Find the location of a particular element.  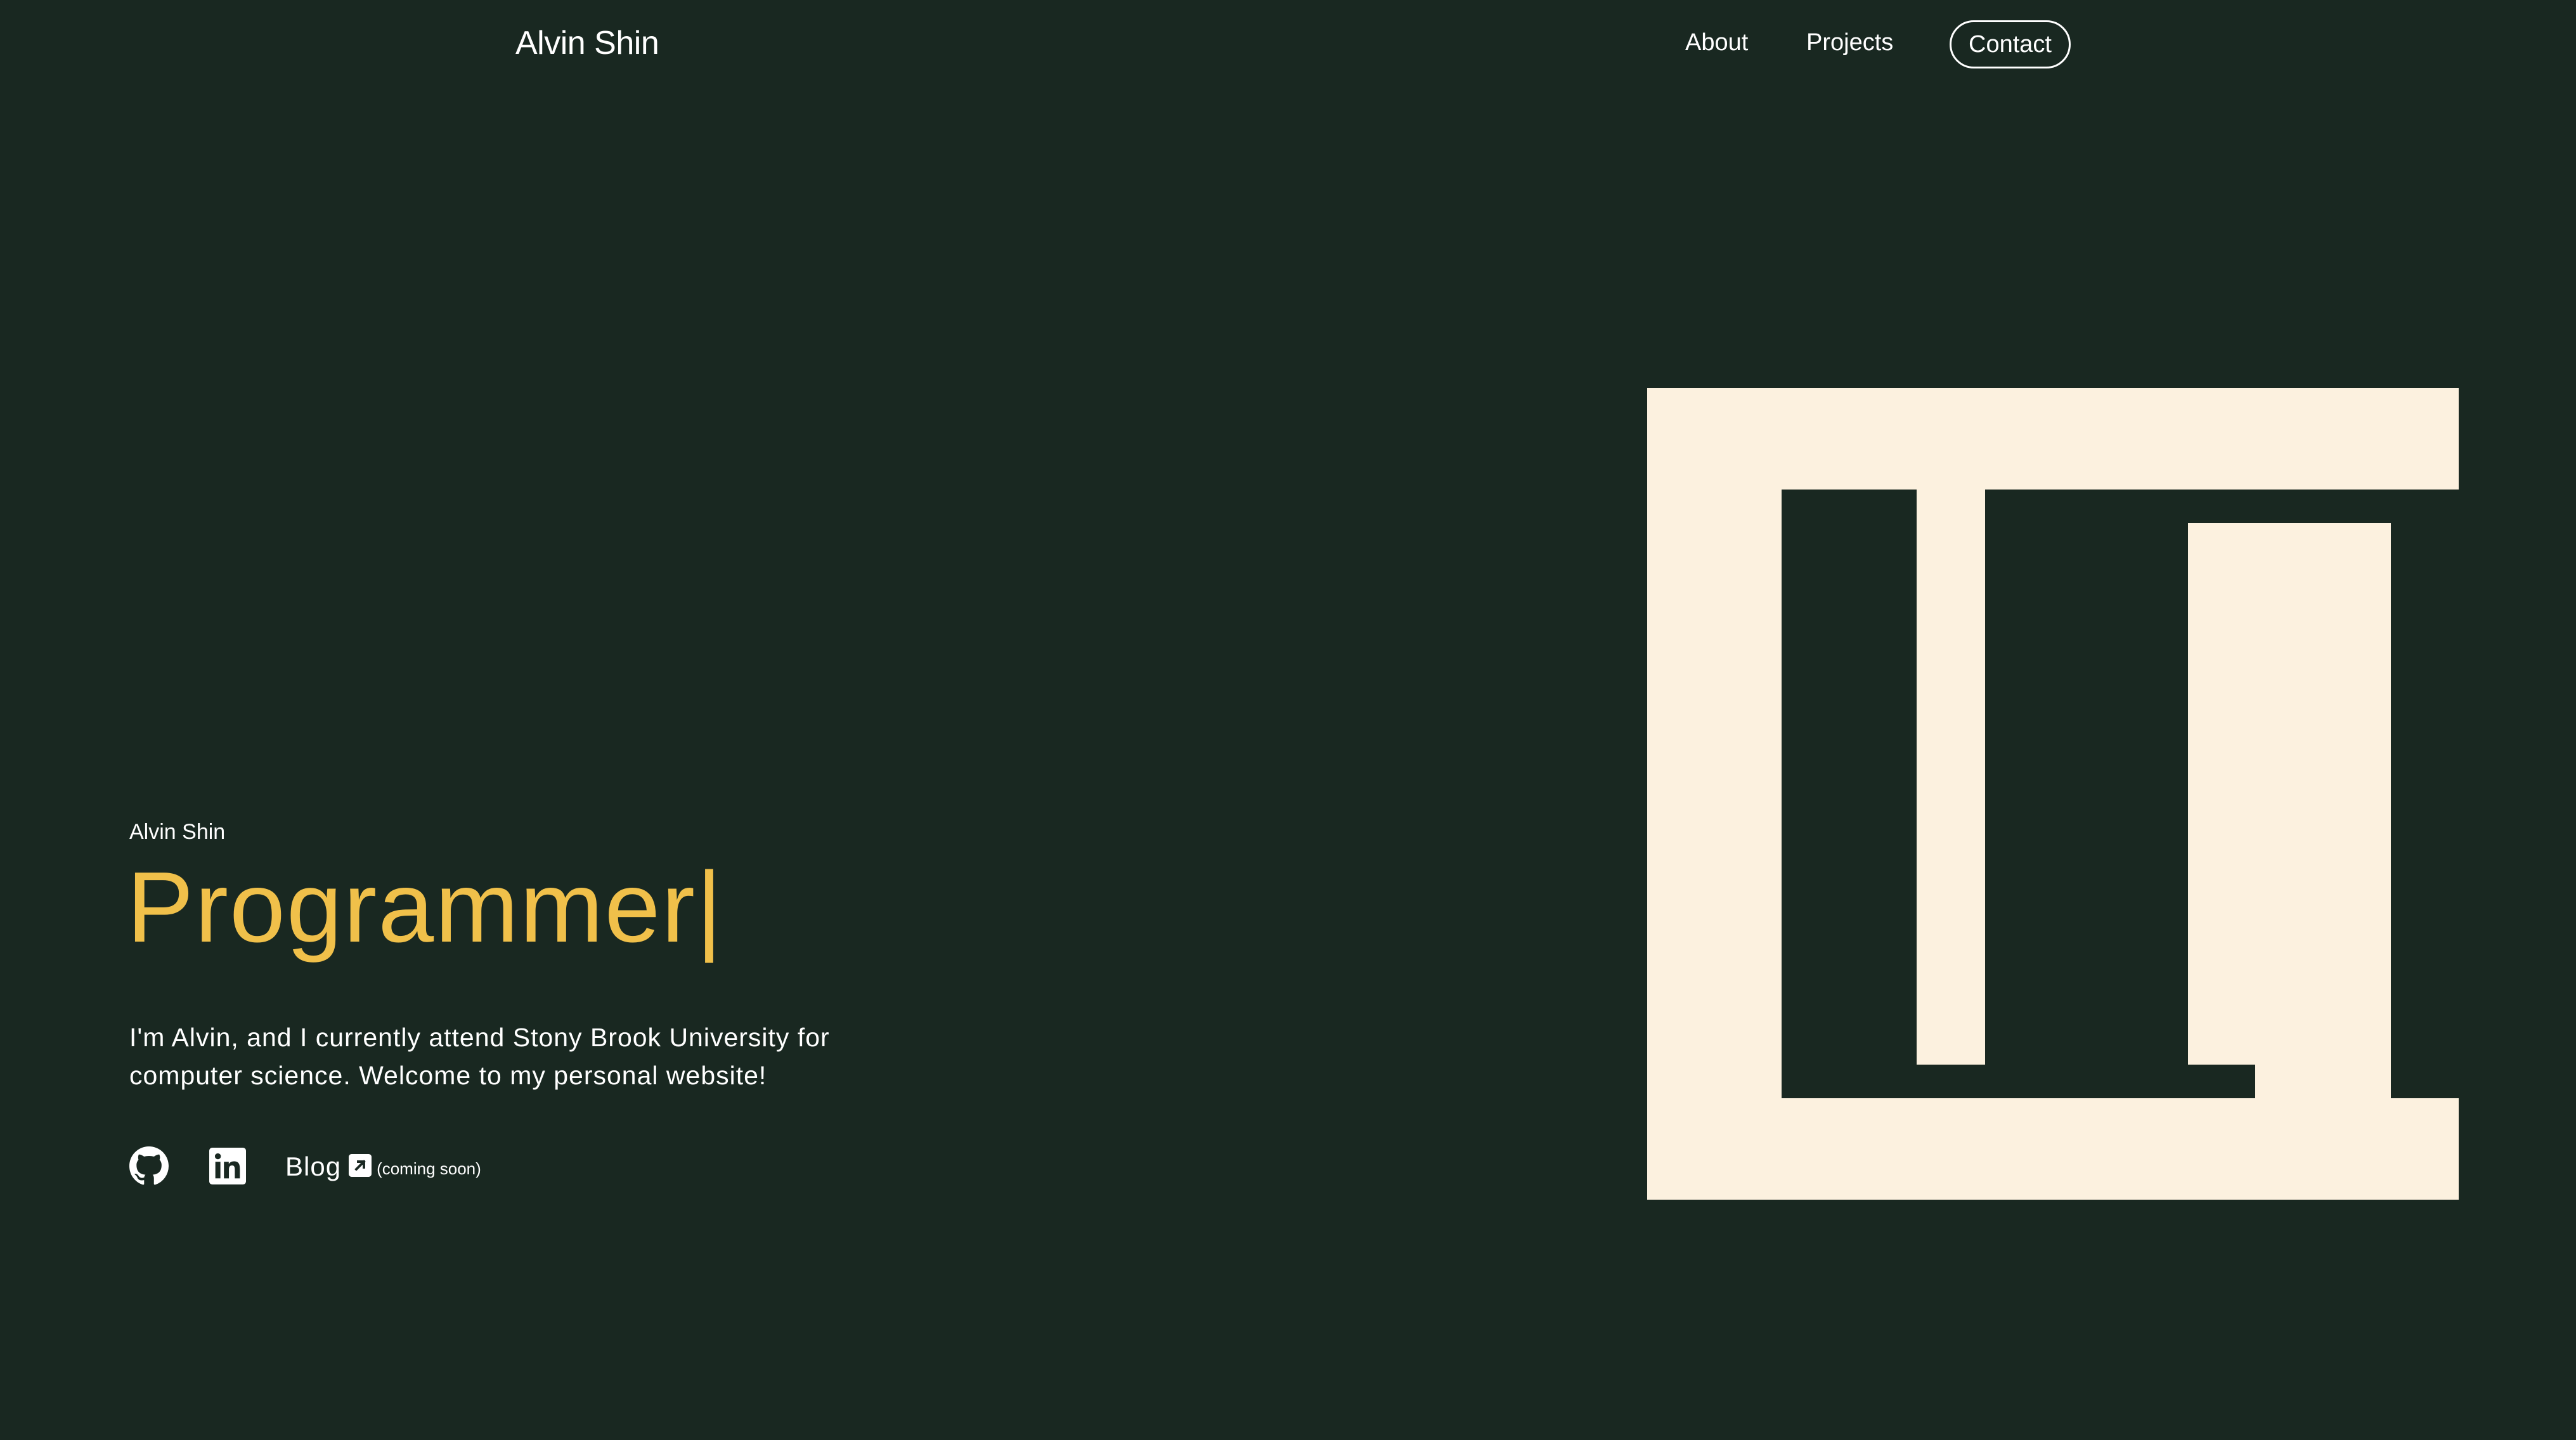

linkedin-icon is located at coordinates (227, 1166).